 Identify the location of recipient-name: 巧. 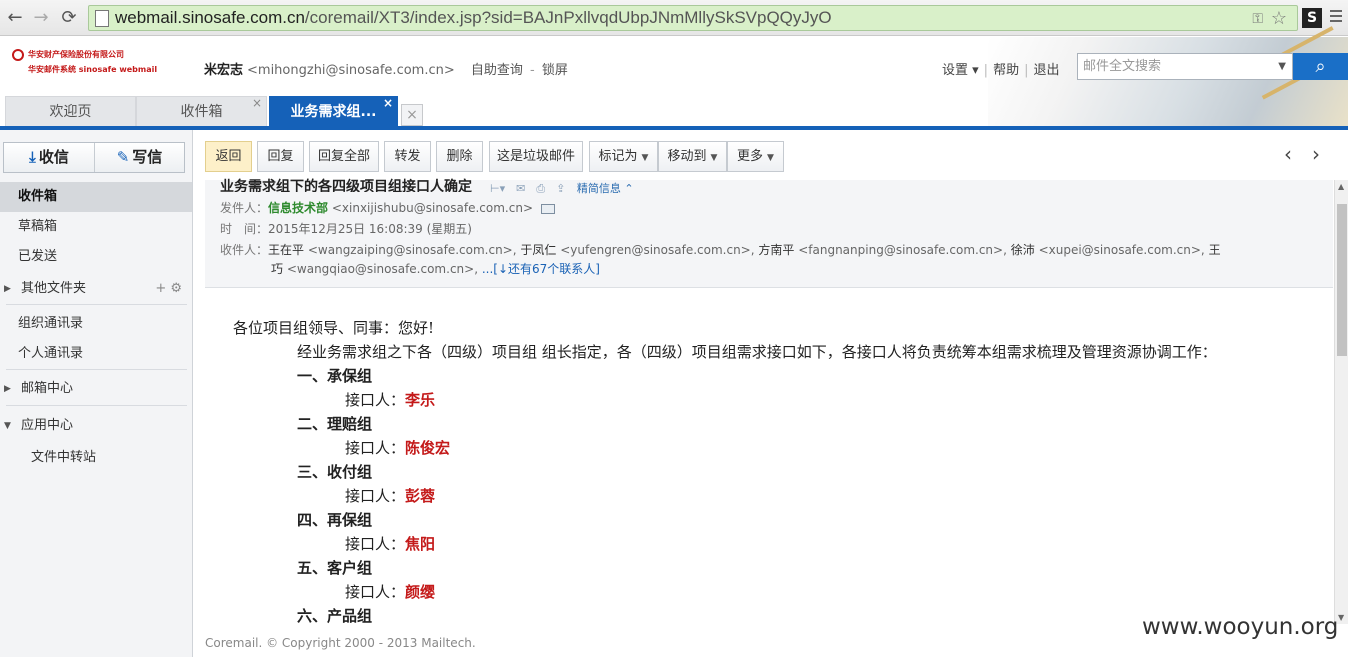
(277, 269).